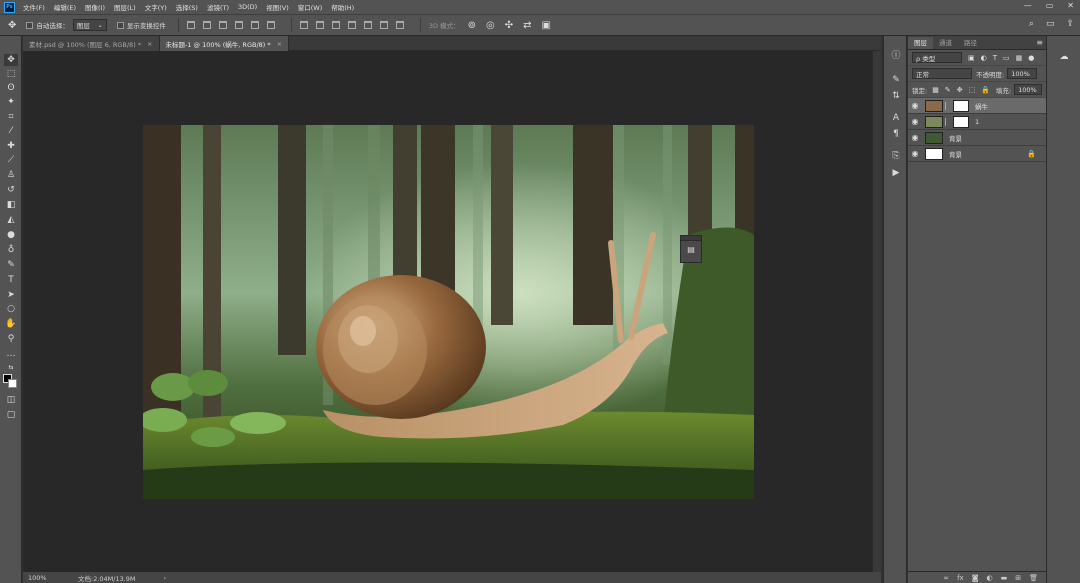 This screenshot has width=1080, height=583. I want to click on lock-image-icon: ✎, so click(948, 90).